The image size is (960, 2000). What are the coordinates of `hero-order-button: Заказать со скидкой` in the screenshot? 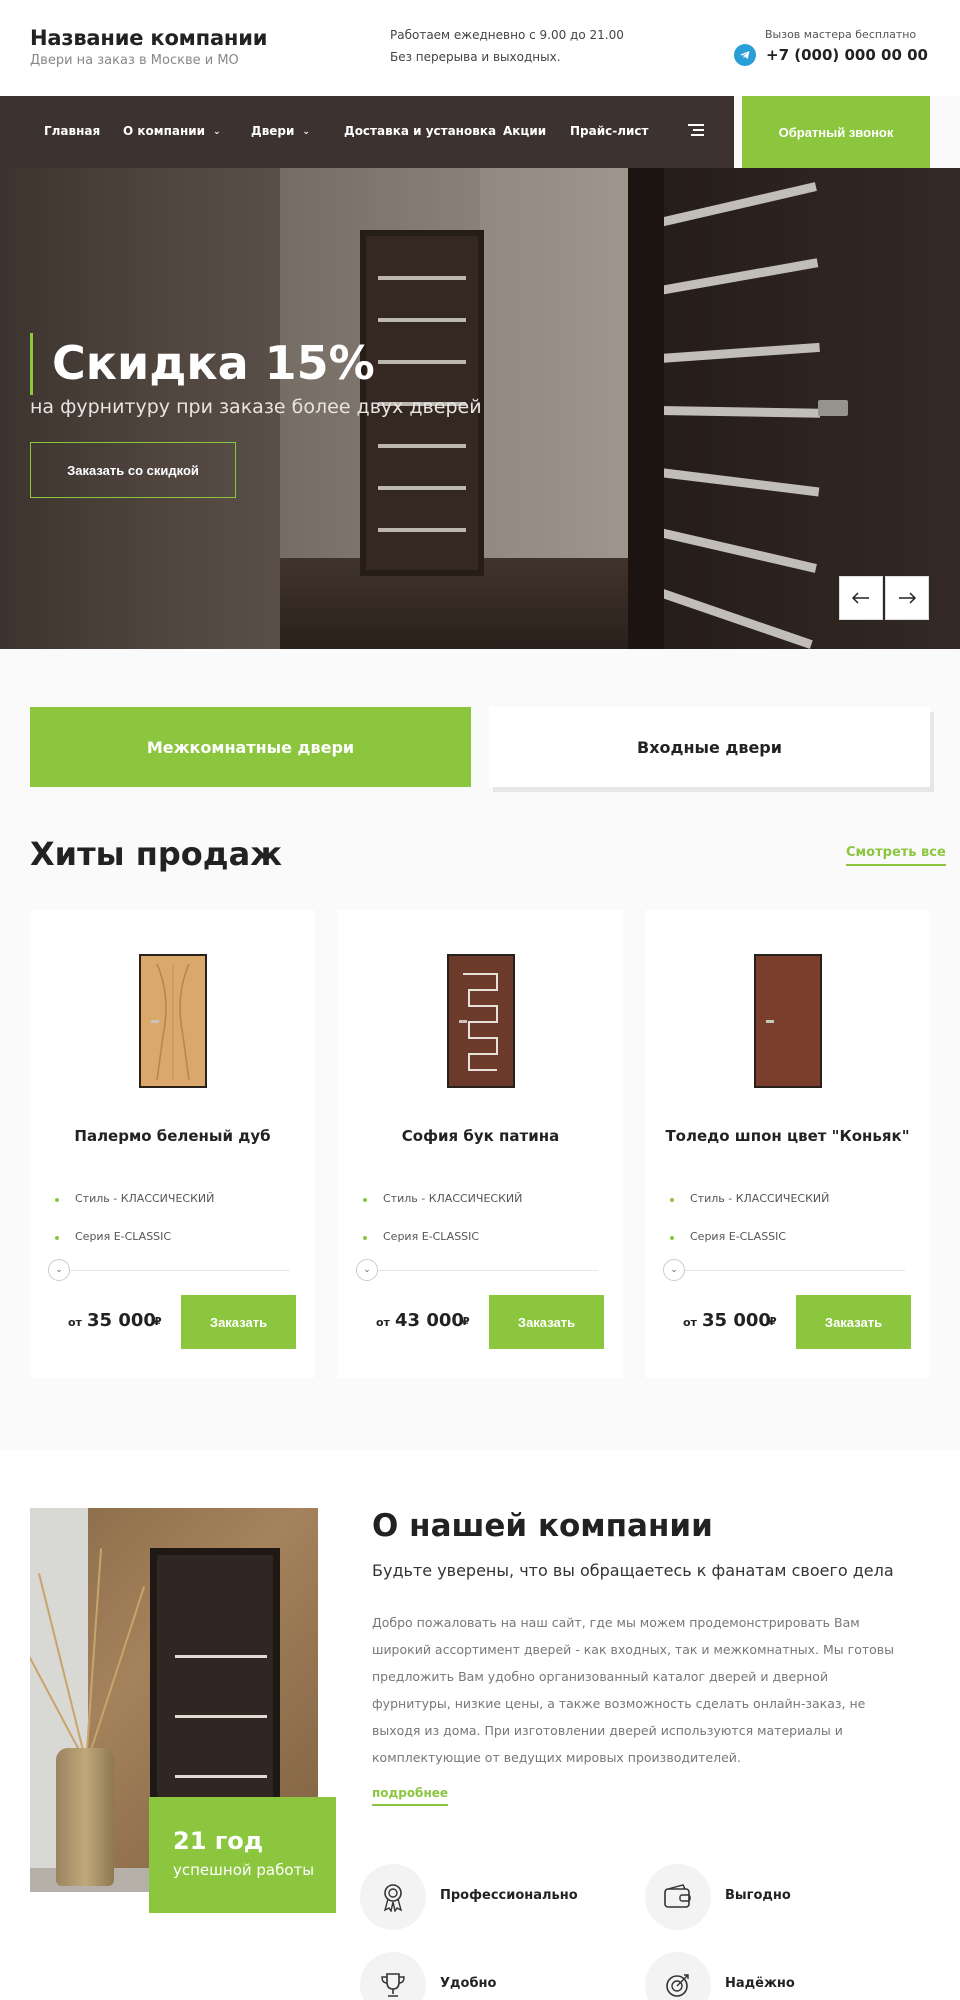 It's located at (133, 470).